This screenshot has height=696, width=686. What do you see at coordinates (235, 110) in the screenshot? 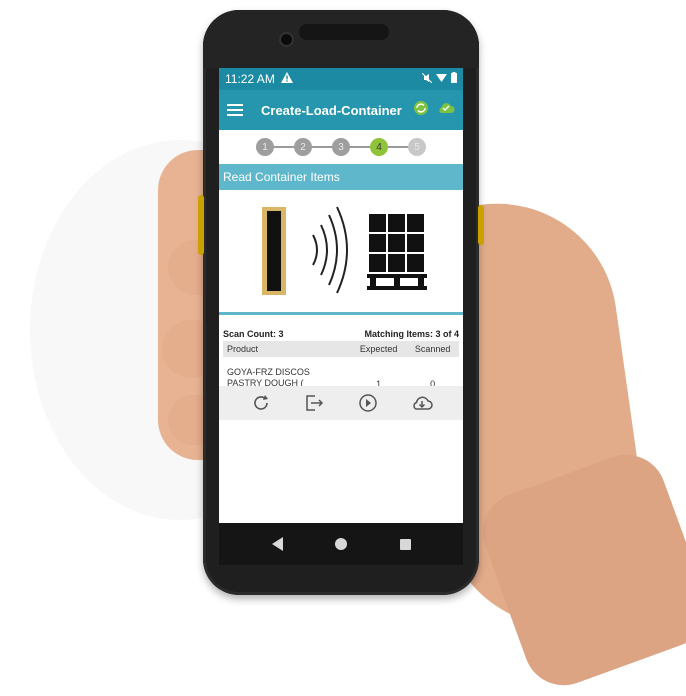
I see `hamburger-icon` at bounding box center [235, 110].